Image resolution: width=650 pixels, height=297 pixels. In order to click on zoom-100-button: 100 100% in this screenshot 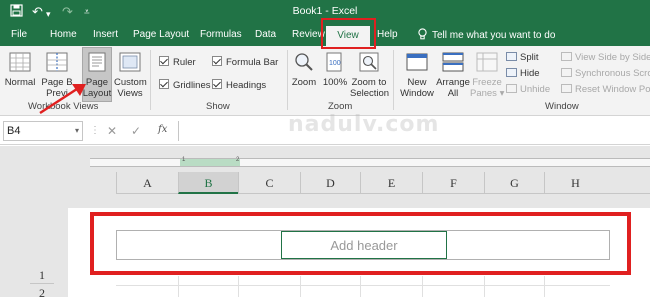, I will do `click(335, 70)`.